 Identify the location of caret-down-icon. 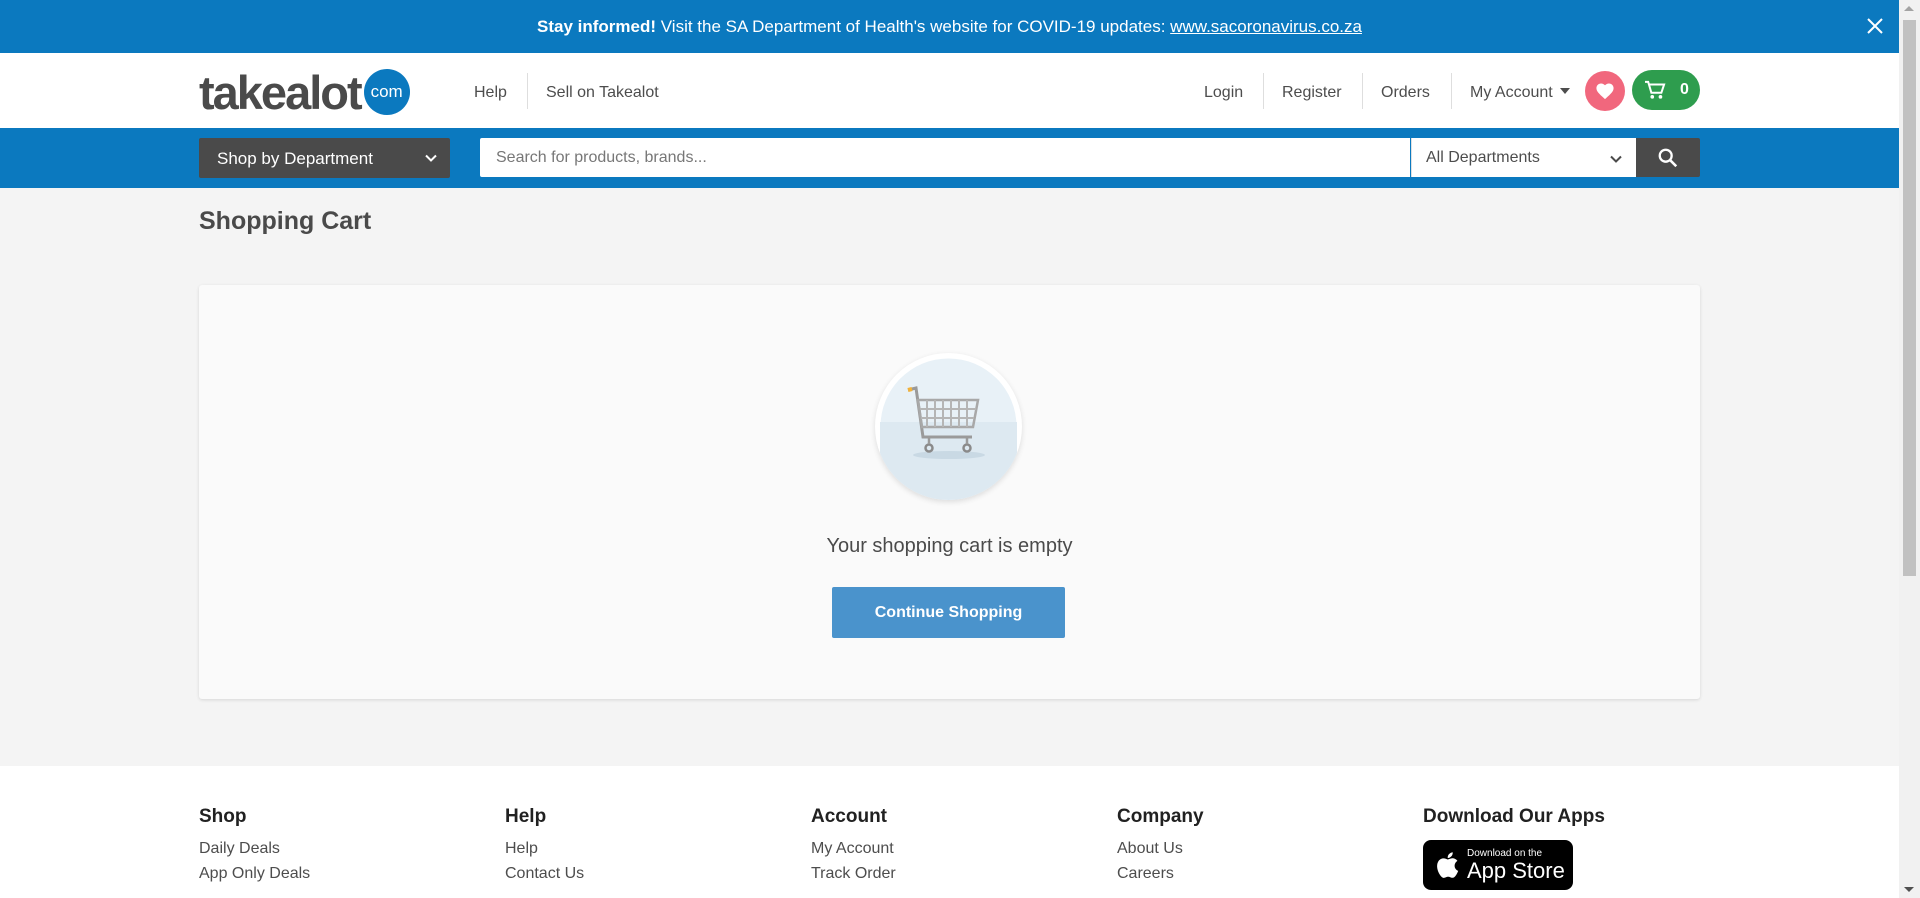
(1564, 91).